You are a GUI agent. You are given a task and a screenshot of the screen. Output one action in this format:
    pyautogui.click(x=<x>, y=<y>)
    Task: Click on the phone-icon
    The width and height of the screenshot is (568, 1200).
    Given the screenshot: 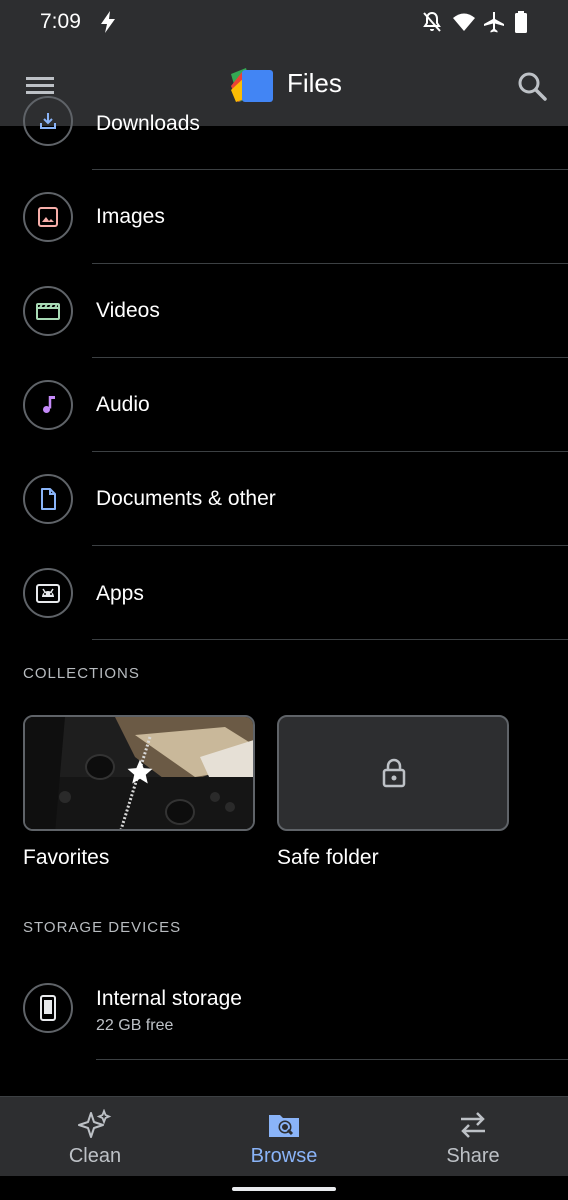 What is the action you would take?
    pyautogui.click(x=48, y=1008)
    